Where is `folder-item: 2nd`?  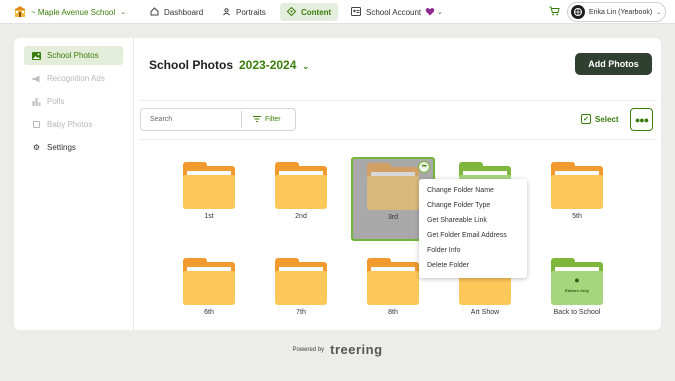 folder-item: 2nd is located at coordinates (301, 194).